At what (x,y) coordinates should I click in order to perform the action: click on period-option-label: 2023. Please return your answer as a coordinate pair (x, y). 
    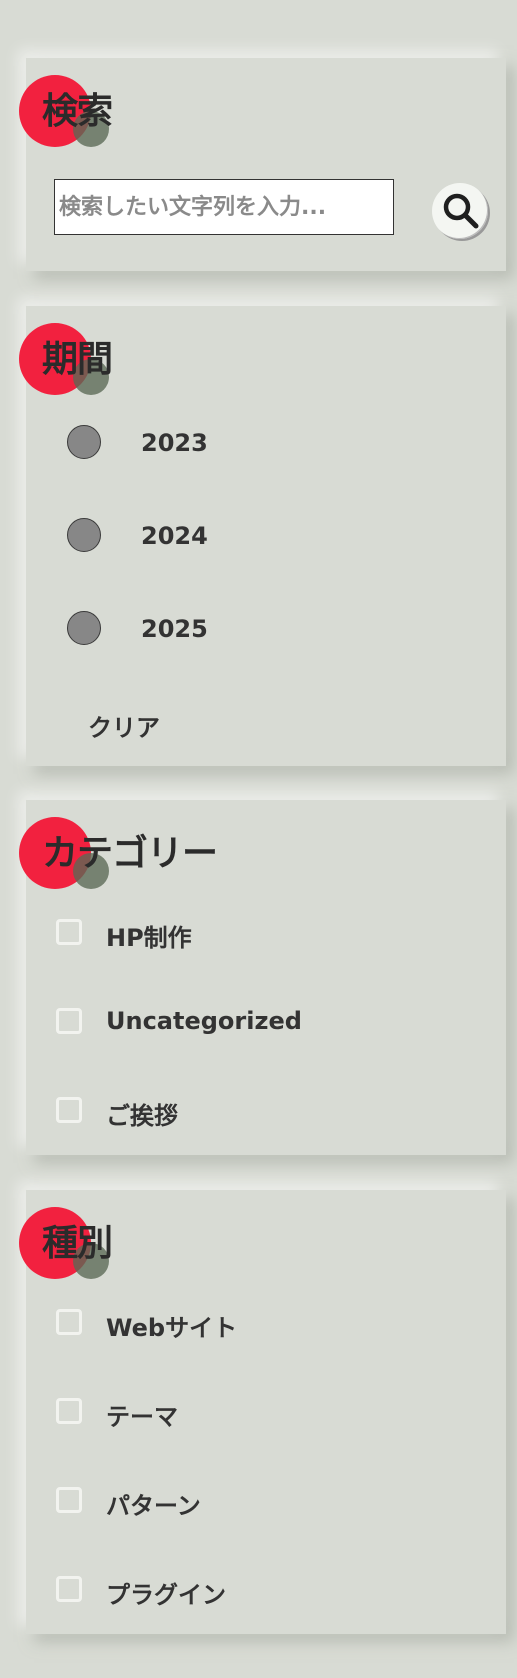
    Looking at the image, I should click on (174, 443).